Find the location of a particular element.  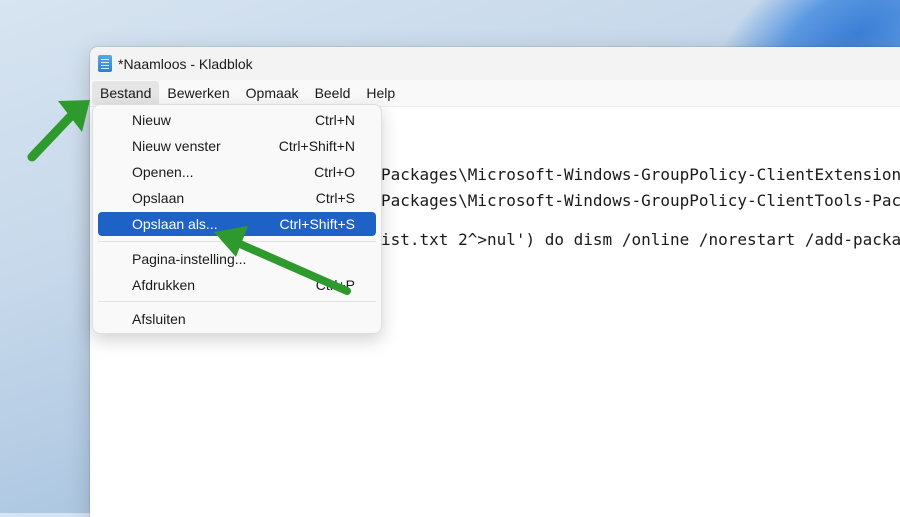

menu-item-label: Nieuw venster is located at coordinates (176, 146).